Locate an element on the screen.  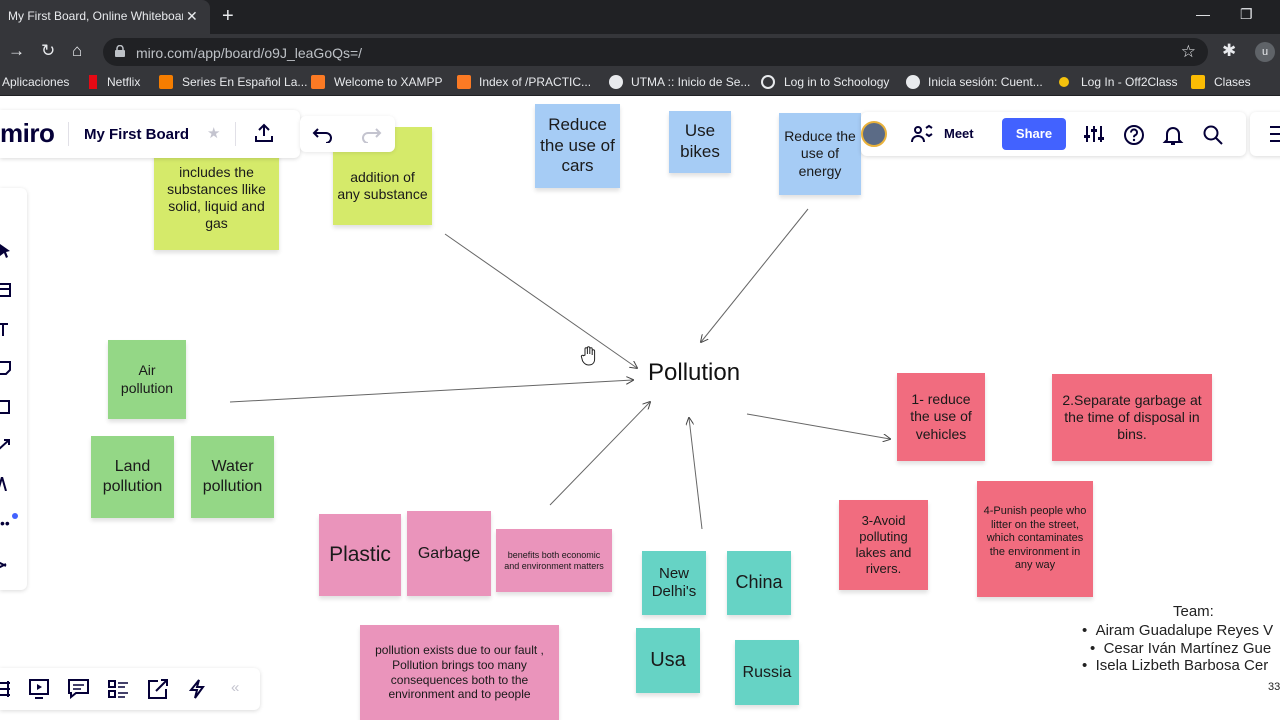
notification-bell-icon is located at coordinates (1173, 135).